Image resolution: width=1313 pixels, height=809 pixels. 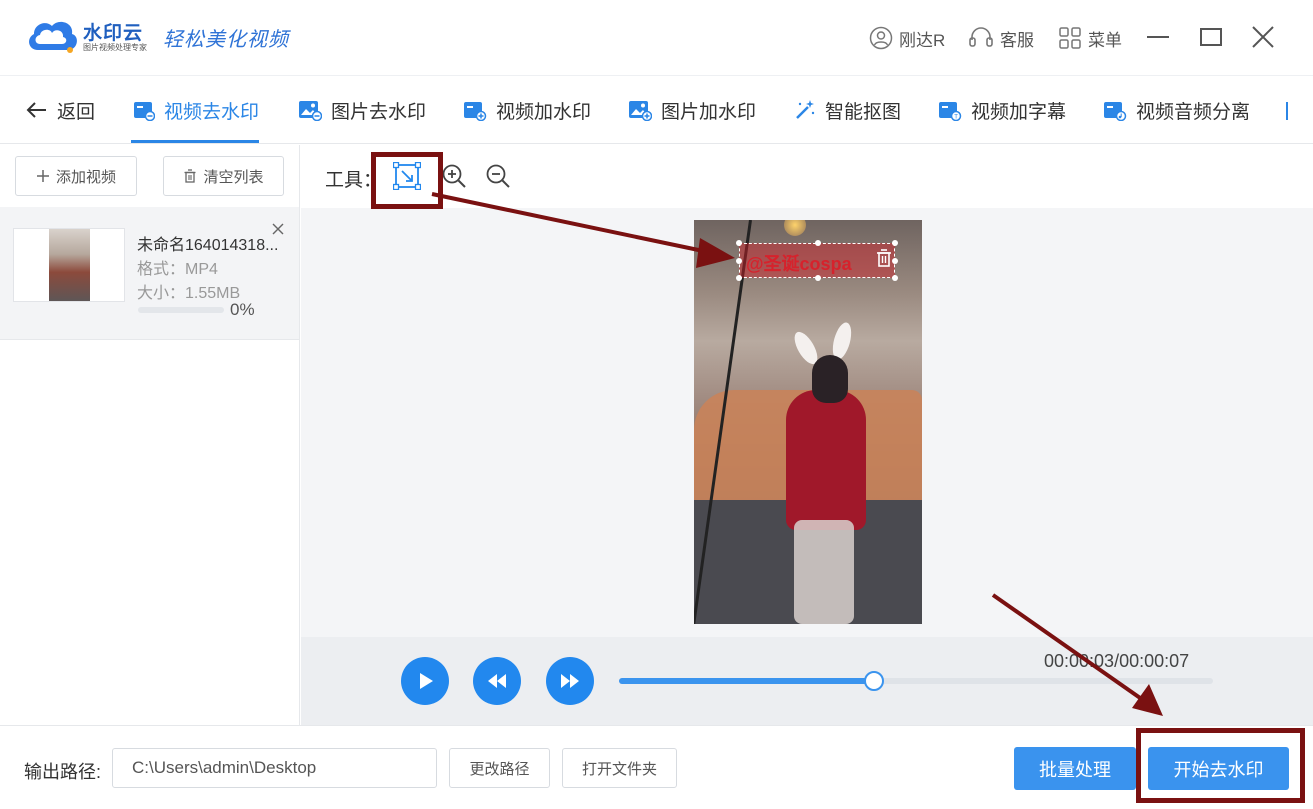 I want to click on tab-smart-cutout: 智能抠图, so click(x=847, y=110).